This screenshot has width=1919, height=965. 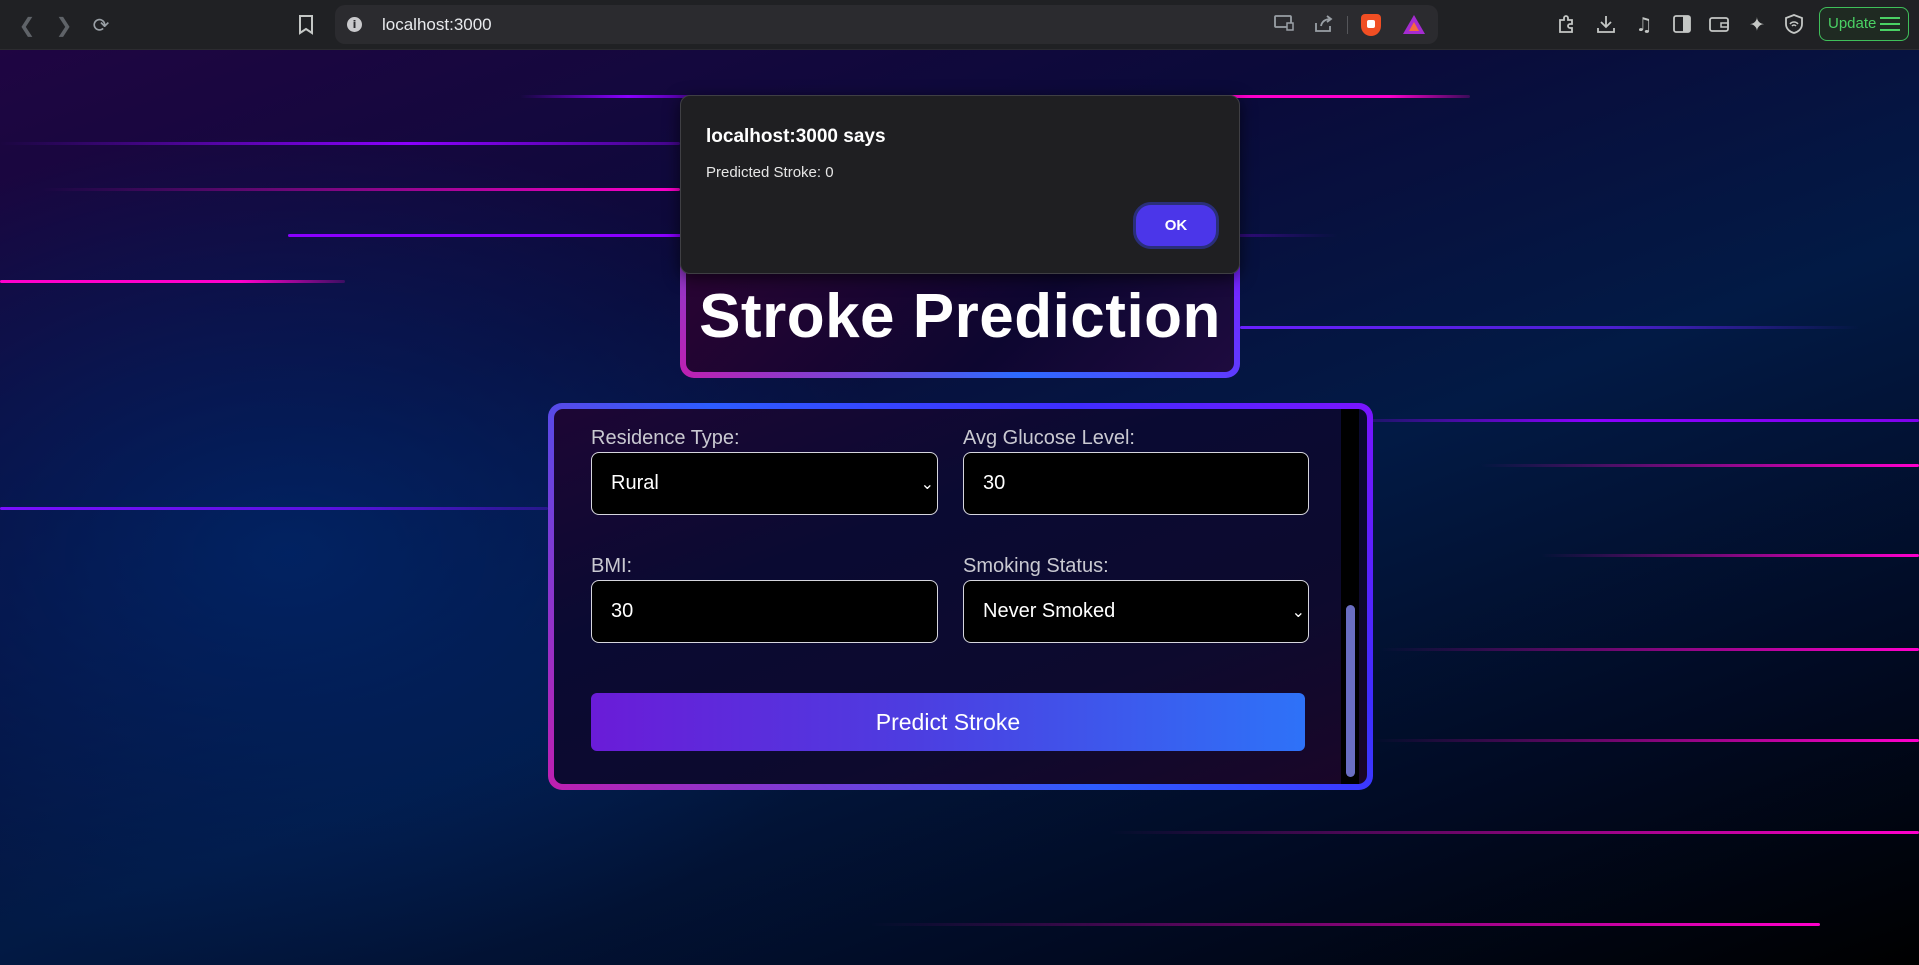 What do you see at coordinates (665, 438) in the screenshot?
I see `residence-type-label: Residence Type:` at bounding box center [665, 438].